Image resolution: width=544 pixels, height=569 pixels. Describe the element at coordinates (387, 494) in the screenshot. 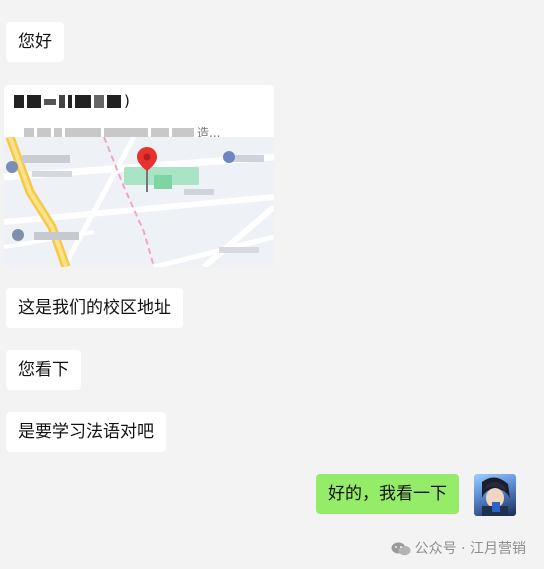

I see `message-bubble-outgoing: 好的，我看一下` at that location.